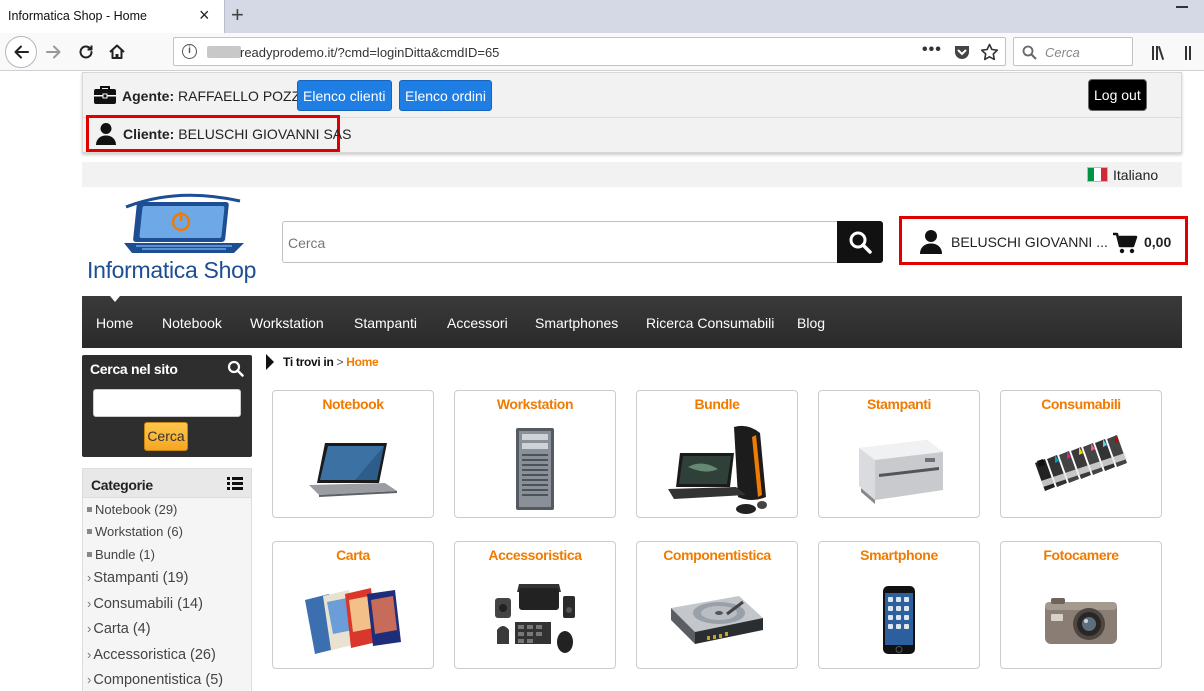  What do you see at coordinates (353, 404) in the screenshot?
I see `product-title: Notebook` at bounding box center [353, 404].